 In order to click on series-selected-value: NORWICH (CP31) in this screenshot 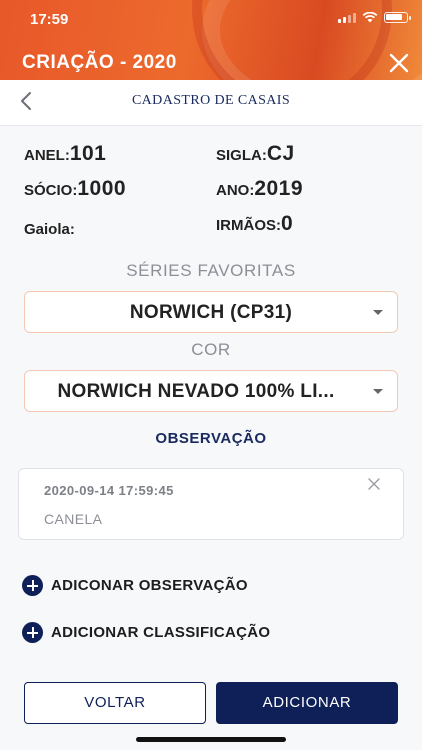, I will do `click(211, 312)`.